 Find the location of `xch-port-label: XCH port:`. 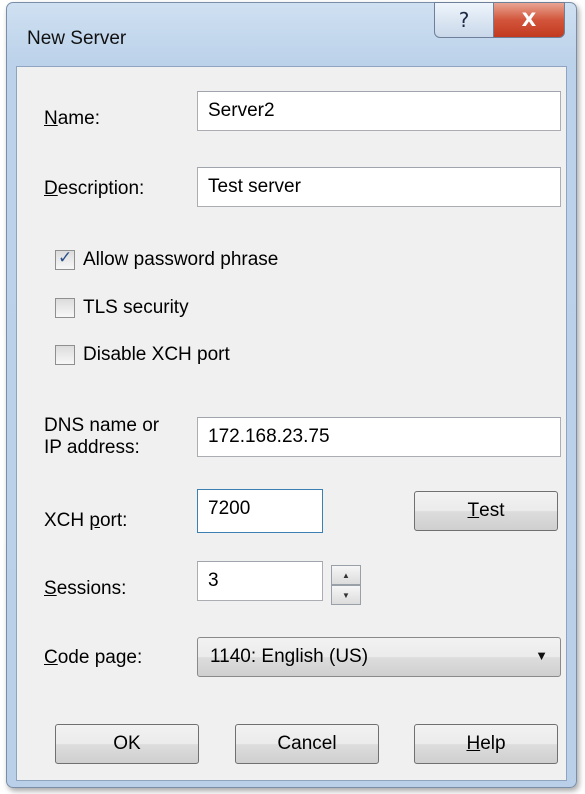

xch-port-label: XCH port: is located at coordinates (86, 520).